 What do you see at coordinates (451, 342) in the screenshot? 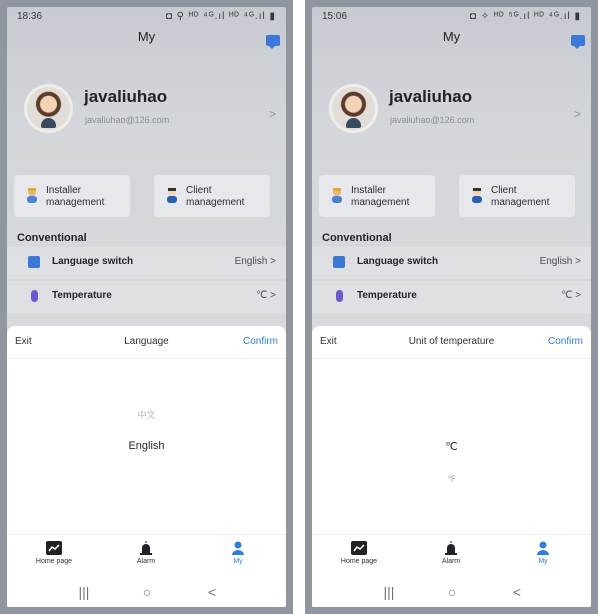
I see `sheet-header: Exit Unit of temperature Confirm` at bounding box center [451, 342].